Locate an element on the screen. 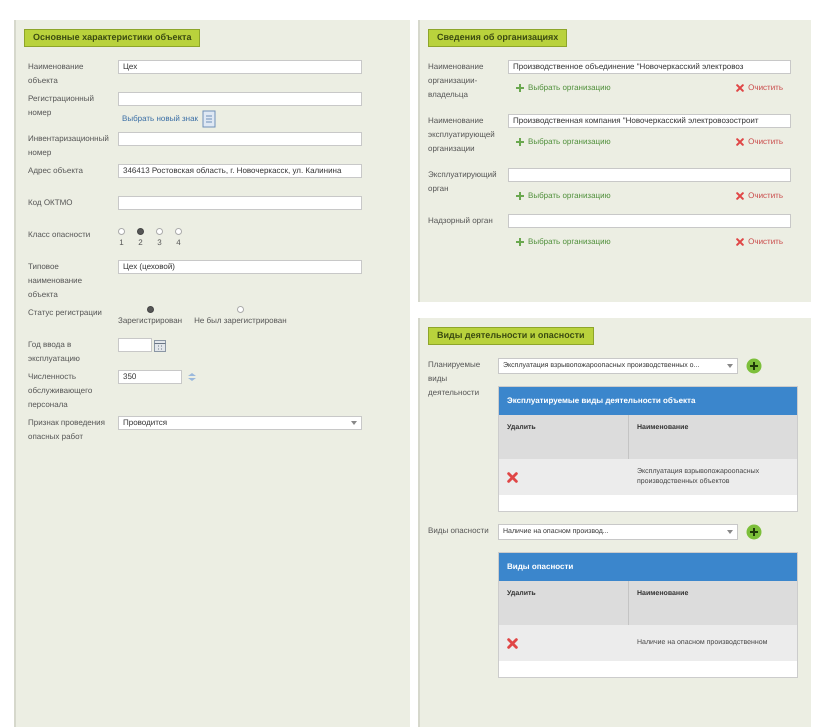  field-label: Адрес объекта is located at coordinates (56, 171).